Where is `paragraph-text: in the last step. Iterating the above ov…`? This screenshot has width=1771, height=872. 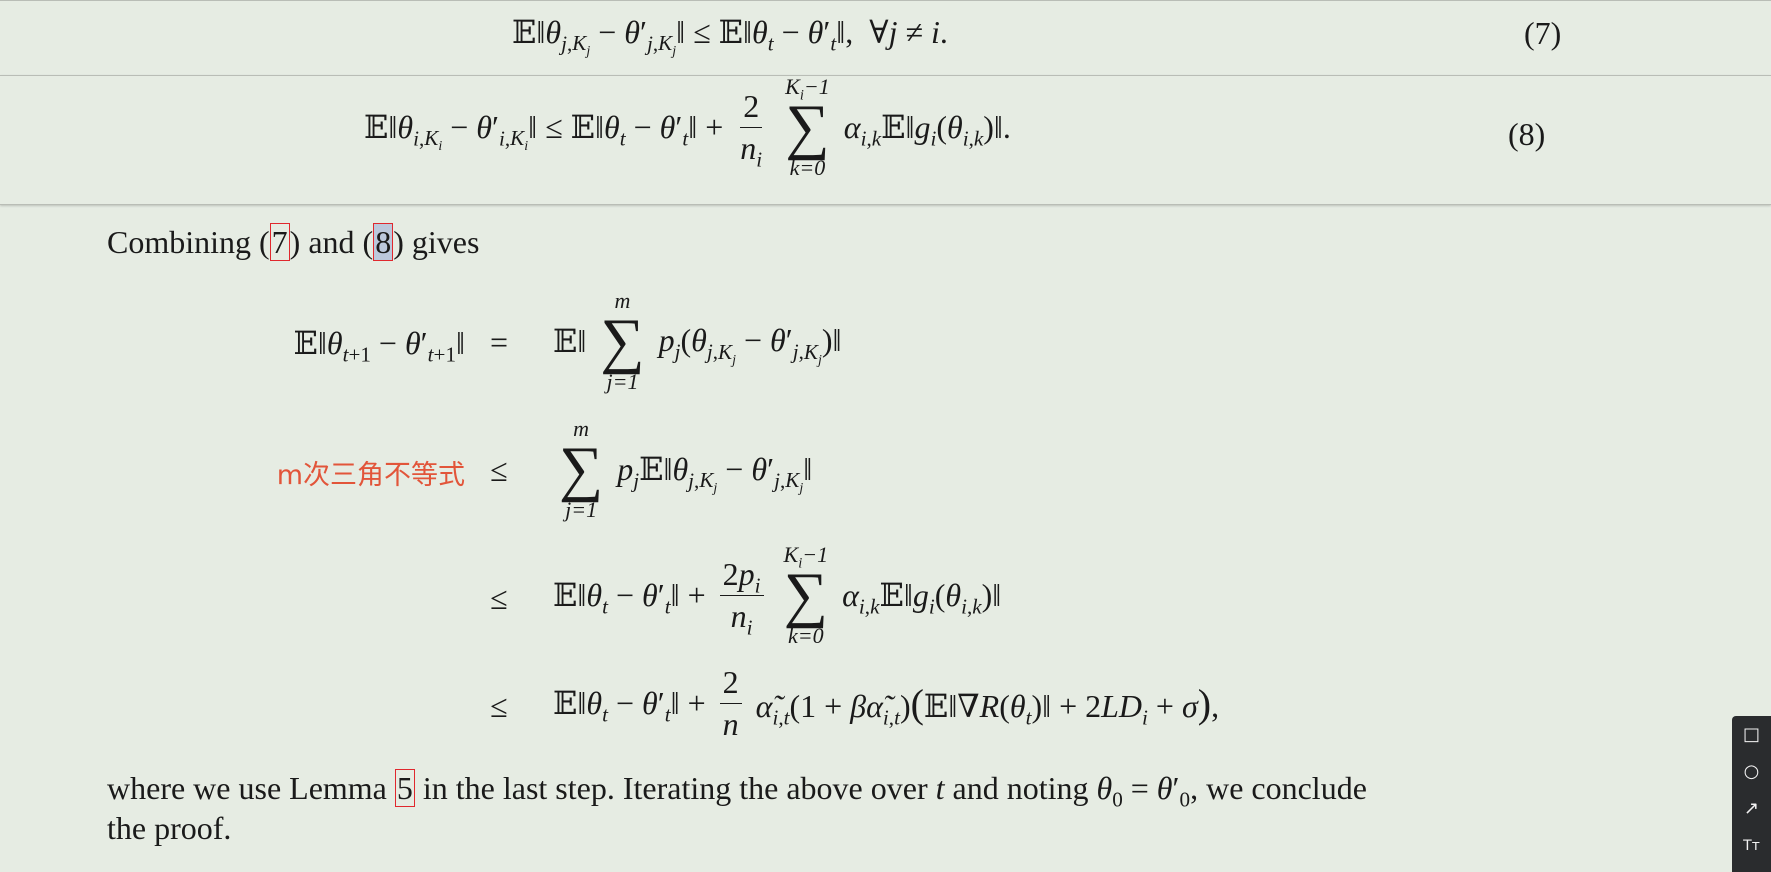 paragraph-text: in the last step. Iterating the above ov… is located at coordinates (675, 788).